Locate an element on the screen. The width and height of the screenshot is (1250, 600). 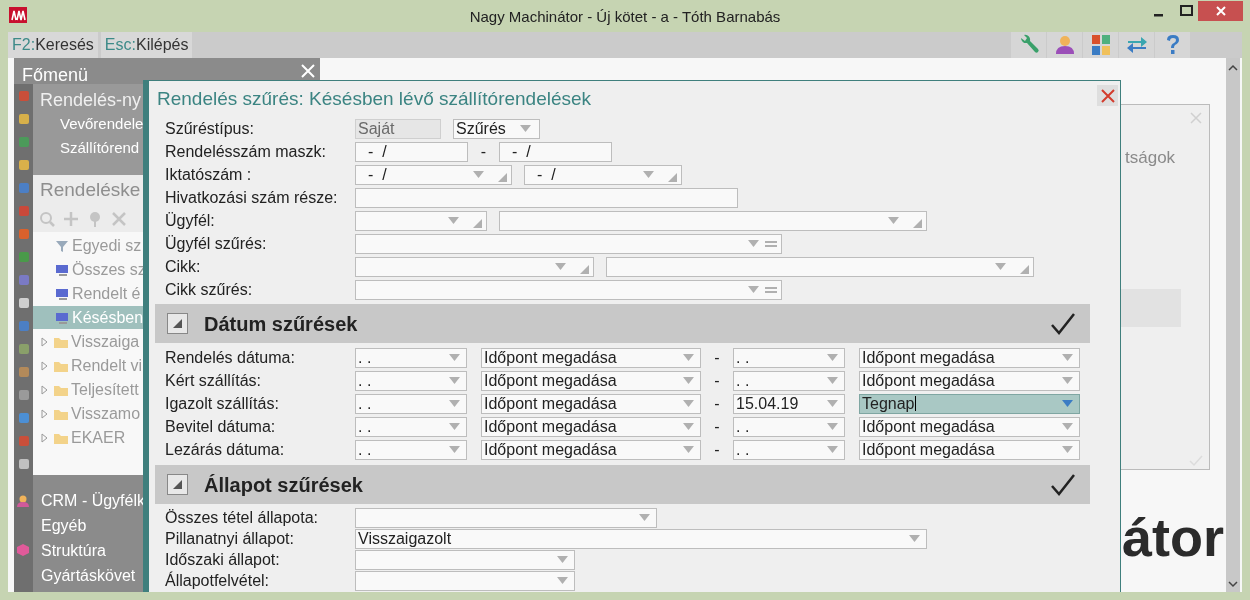
input-field is located at coordinates (546, 197).